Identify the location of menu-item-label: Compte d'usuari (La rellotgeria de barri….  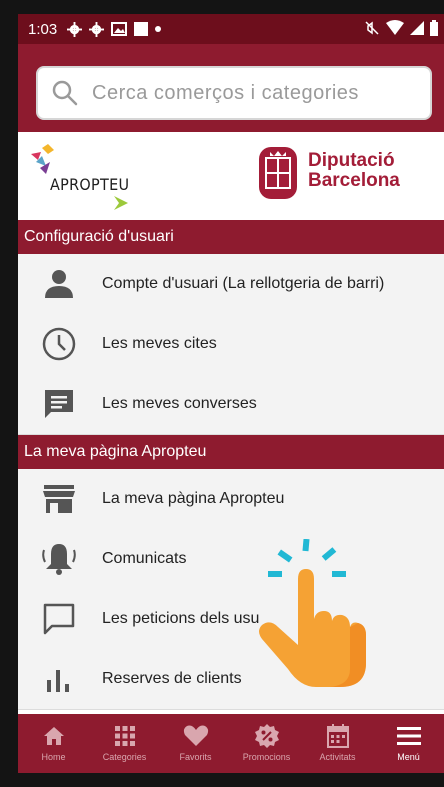
(243, 283).